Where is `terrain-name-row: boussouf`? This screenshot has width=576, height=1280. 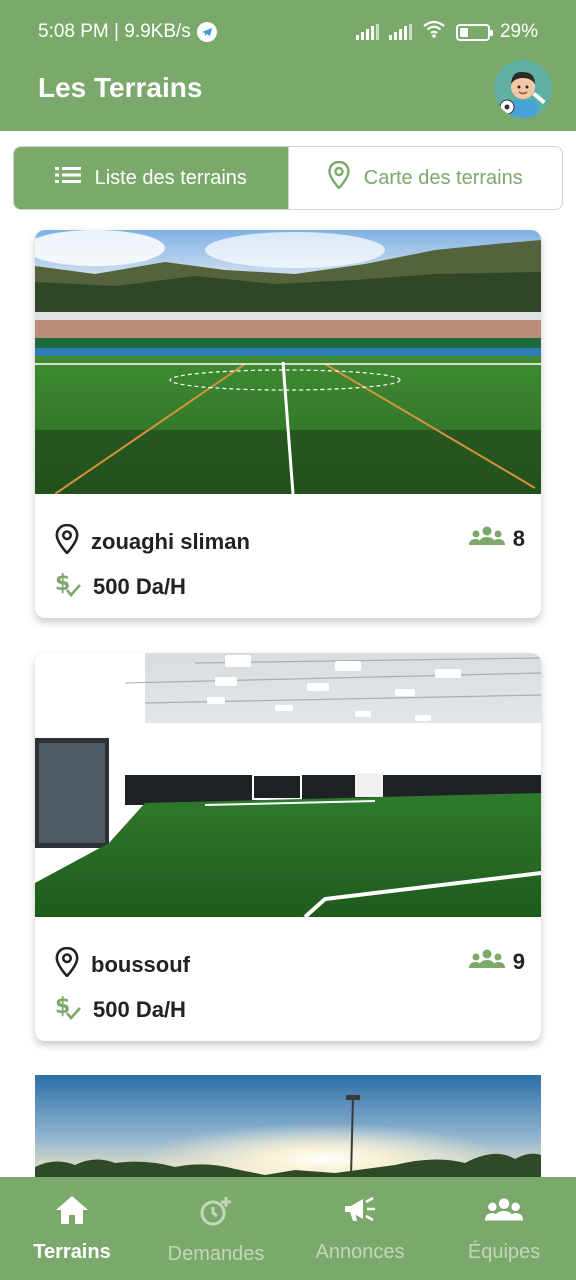 terrain-name-row: boussouf is located at coordinates (122, 964).